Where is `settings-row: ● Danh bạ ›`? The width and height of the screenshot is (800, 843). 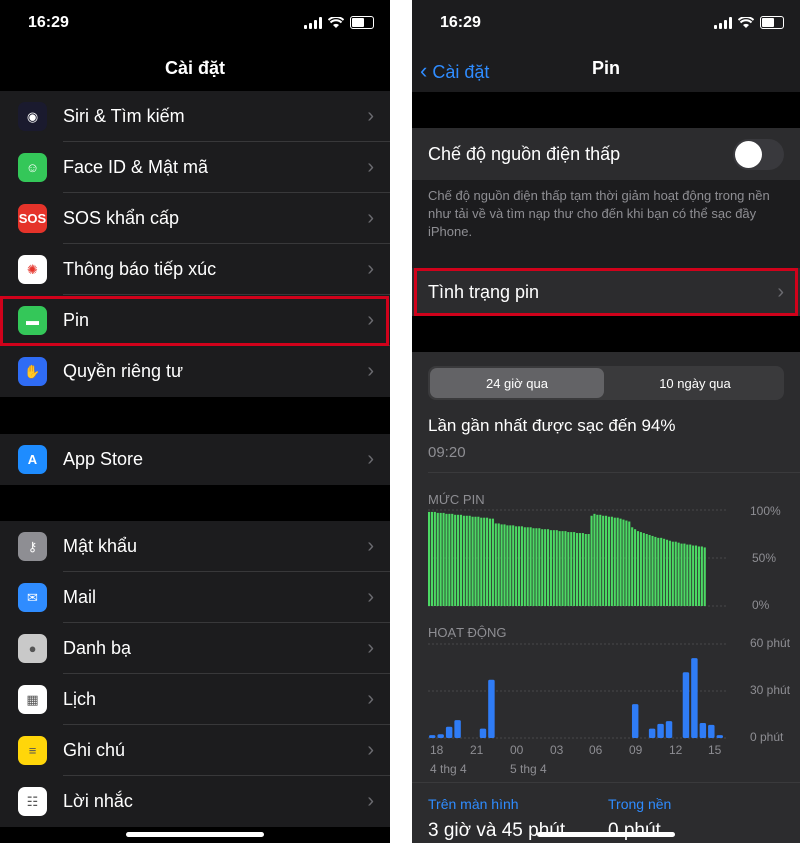
settings-row: ● Danh bạ › is located at coordinates (195, 648).